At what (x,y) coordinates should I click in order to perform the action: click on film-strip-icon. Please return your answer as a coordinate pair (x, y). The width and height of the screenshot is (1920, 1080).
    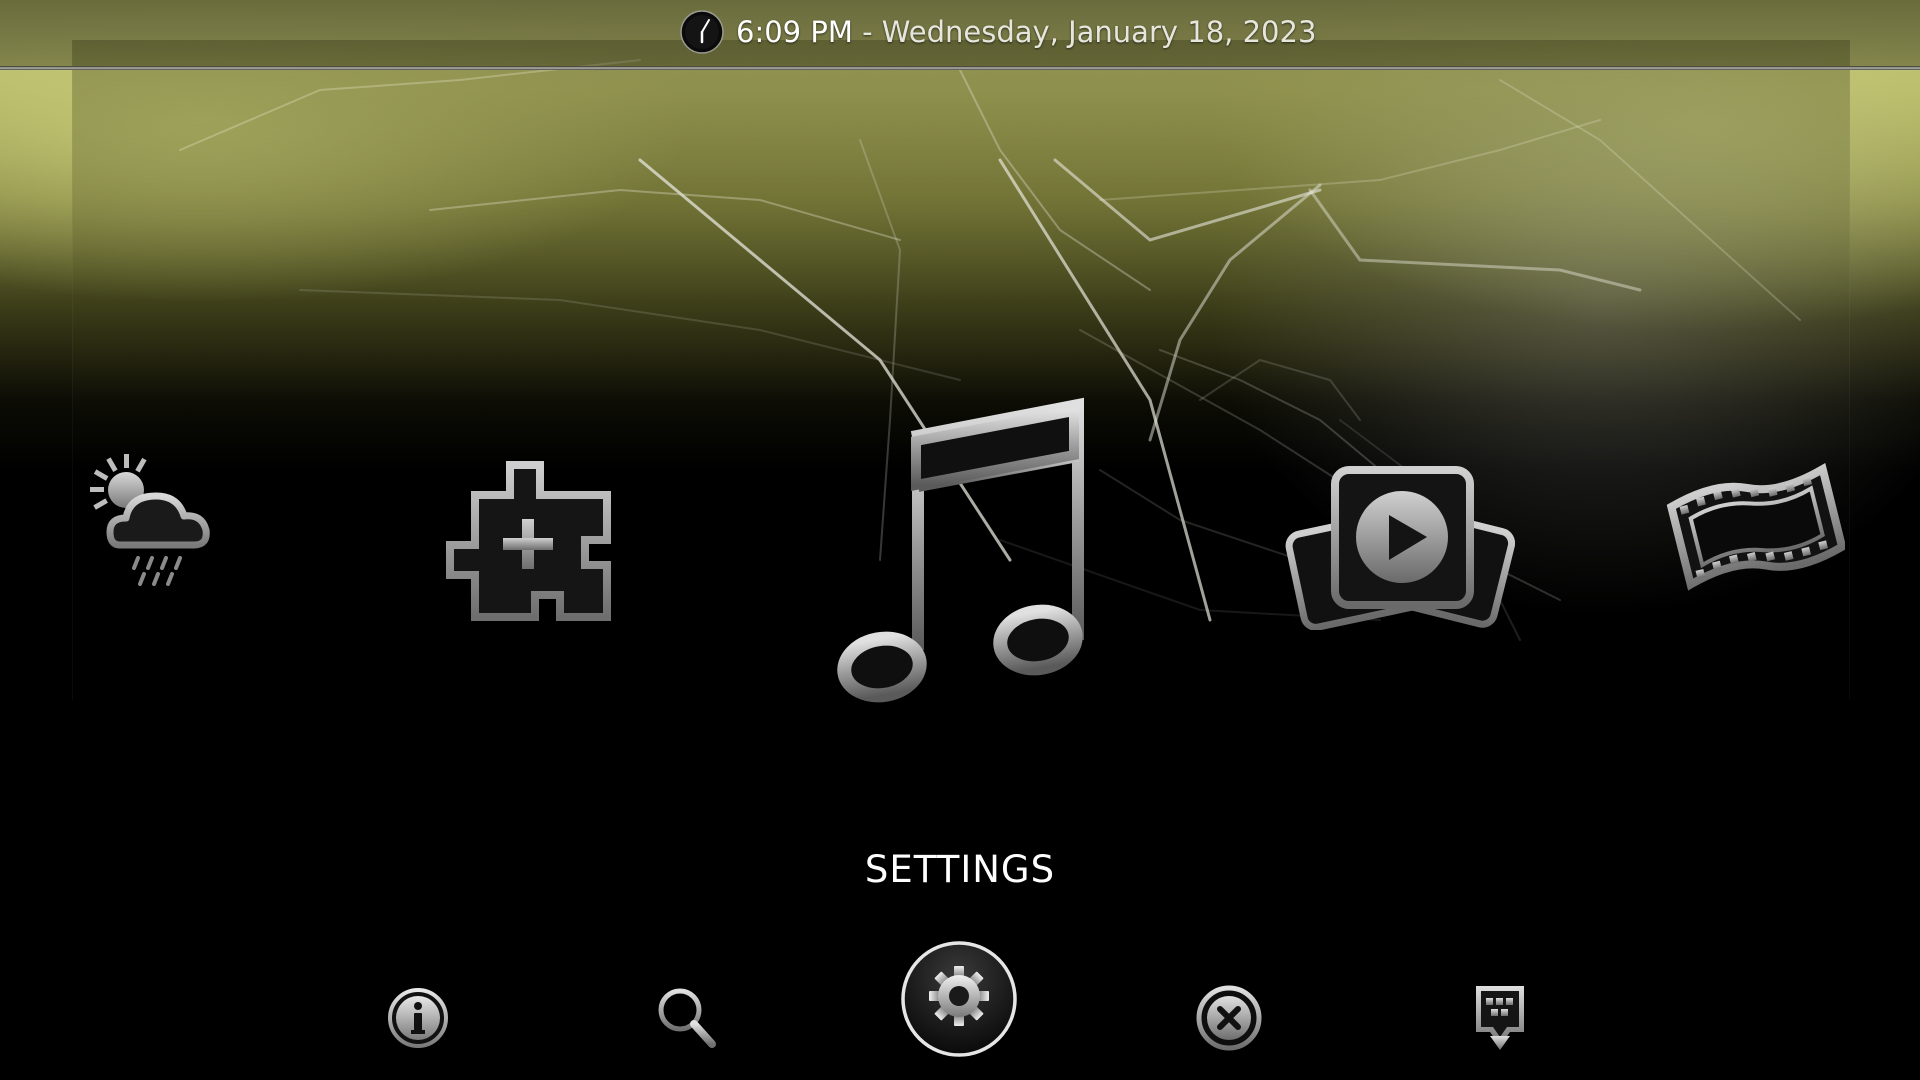
    Looking at the image, I should click on (1755, 520).